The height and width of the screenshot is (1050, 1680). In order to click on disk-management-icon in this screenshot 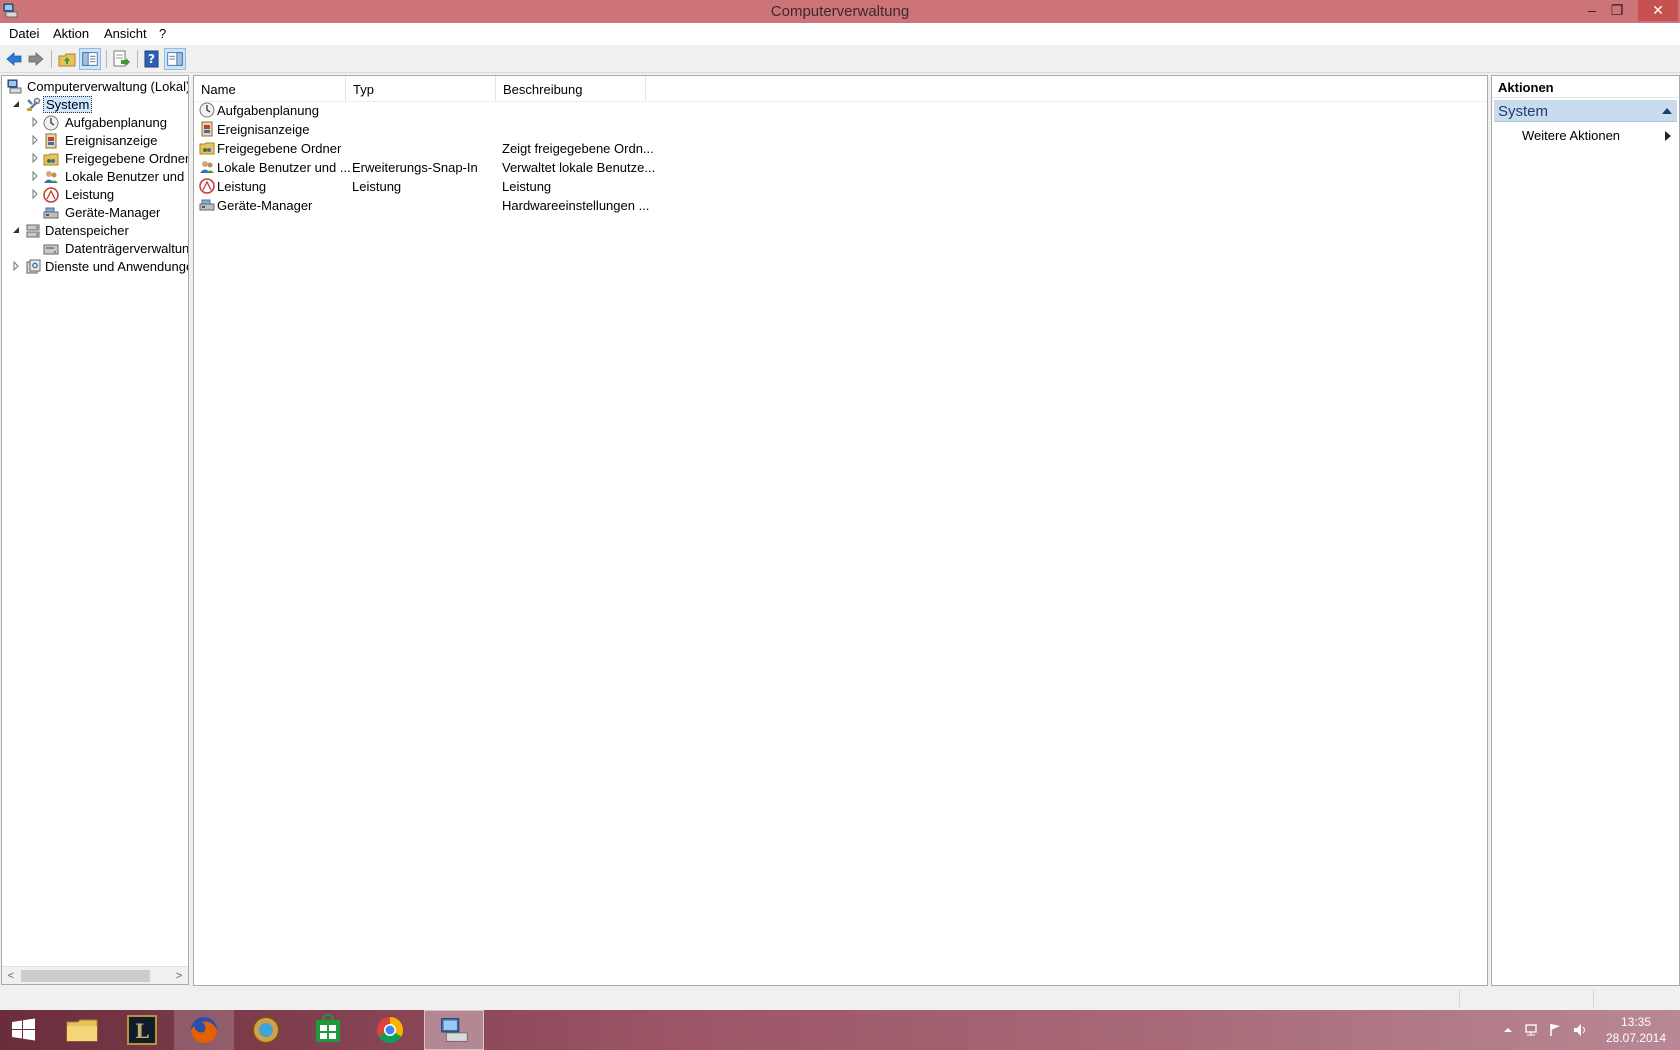, I will do `click(51, 249)`.